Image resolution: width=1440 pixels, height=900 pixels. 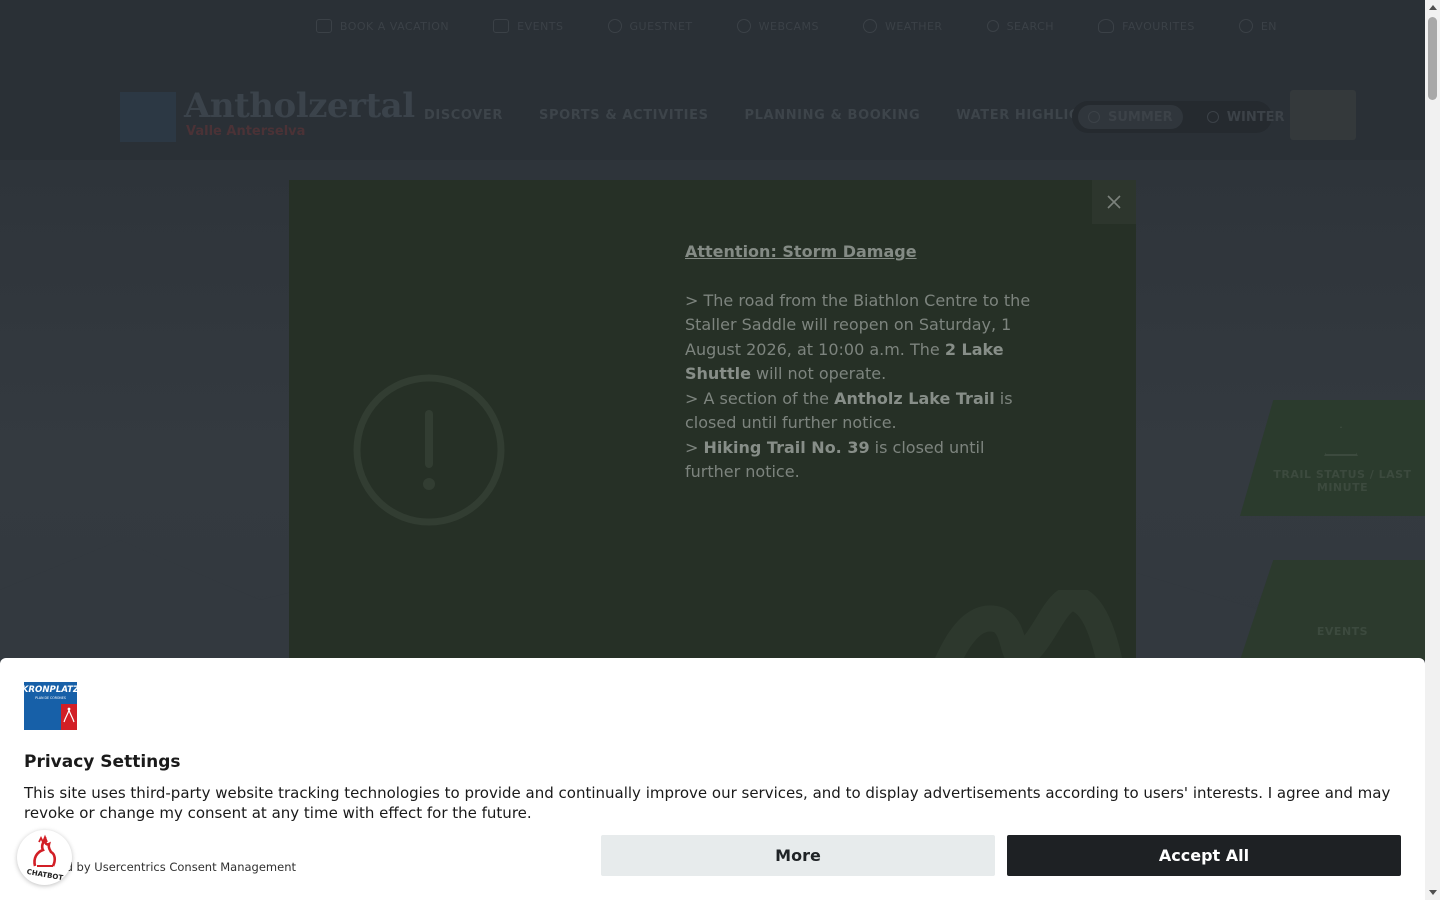 I want to click on chatbot-rooster-icon: CHATBOT, so click(x=45, y=858).